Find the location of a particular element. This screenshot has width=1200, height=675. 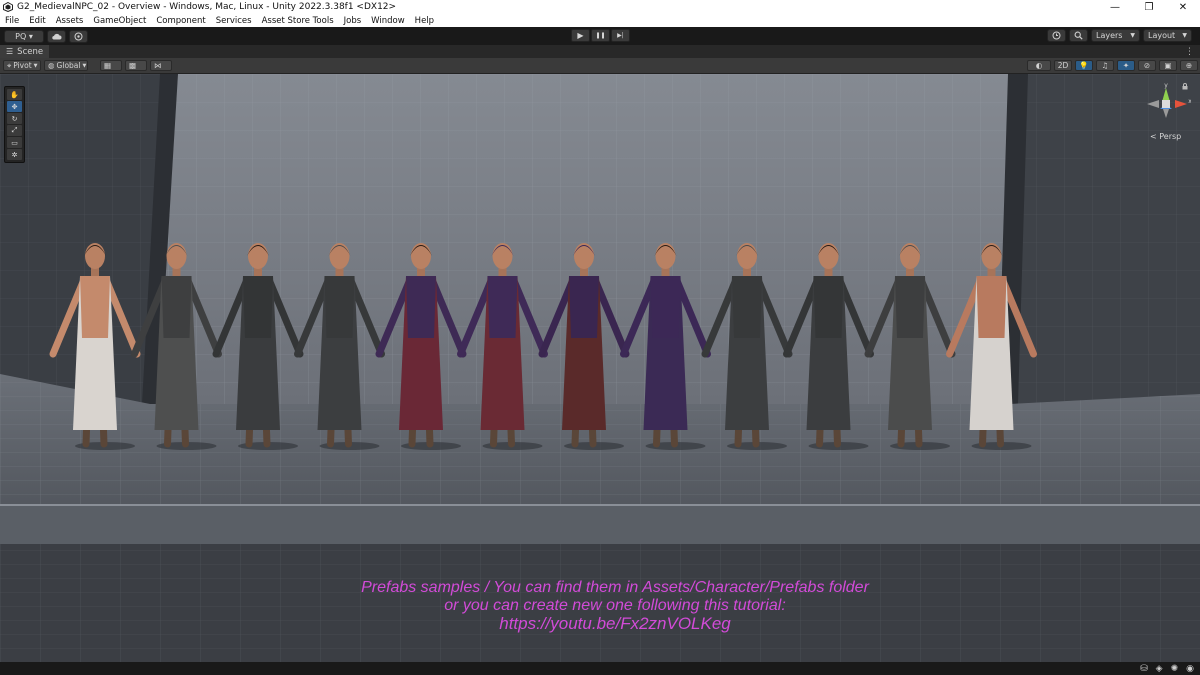

maximize-button: ❐ is located at coordinates (1149, 7).